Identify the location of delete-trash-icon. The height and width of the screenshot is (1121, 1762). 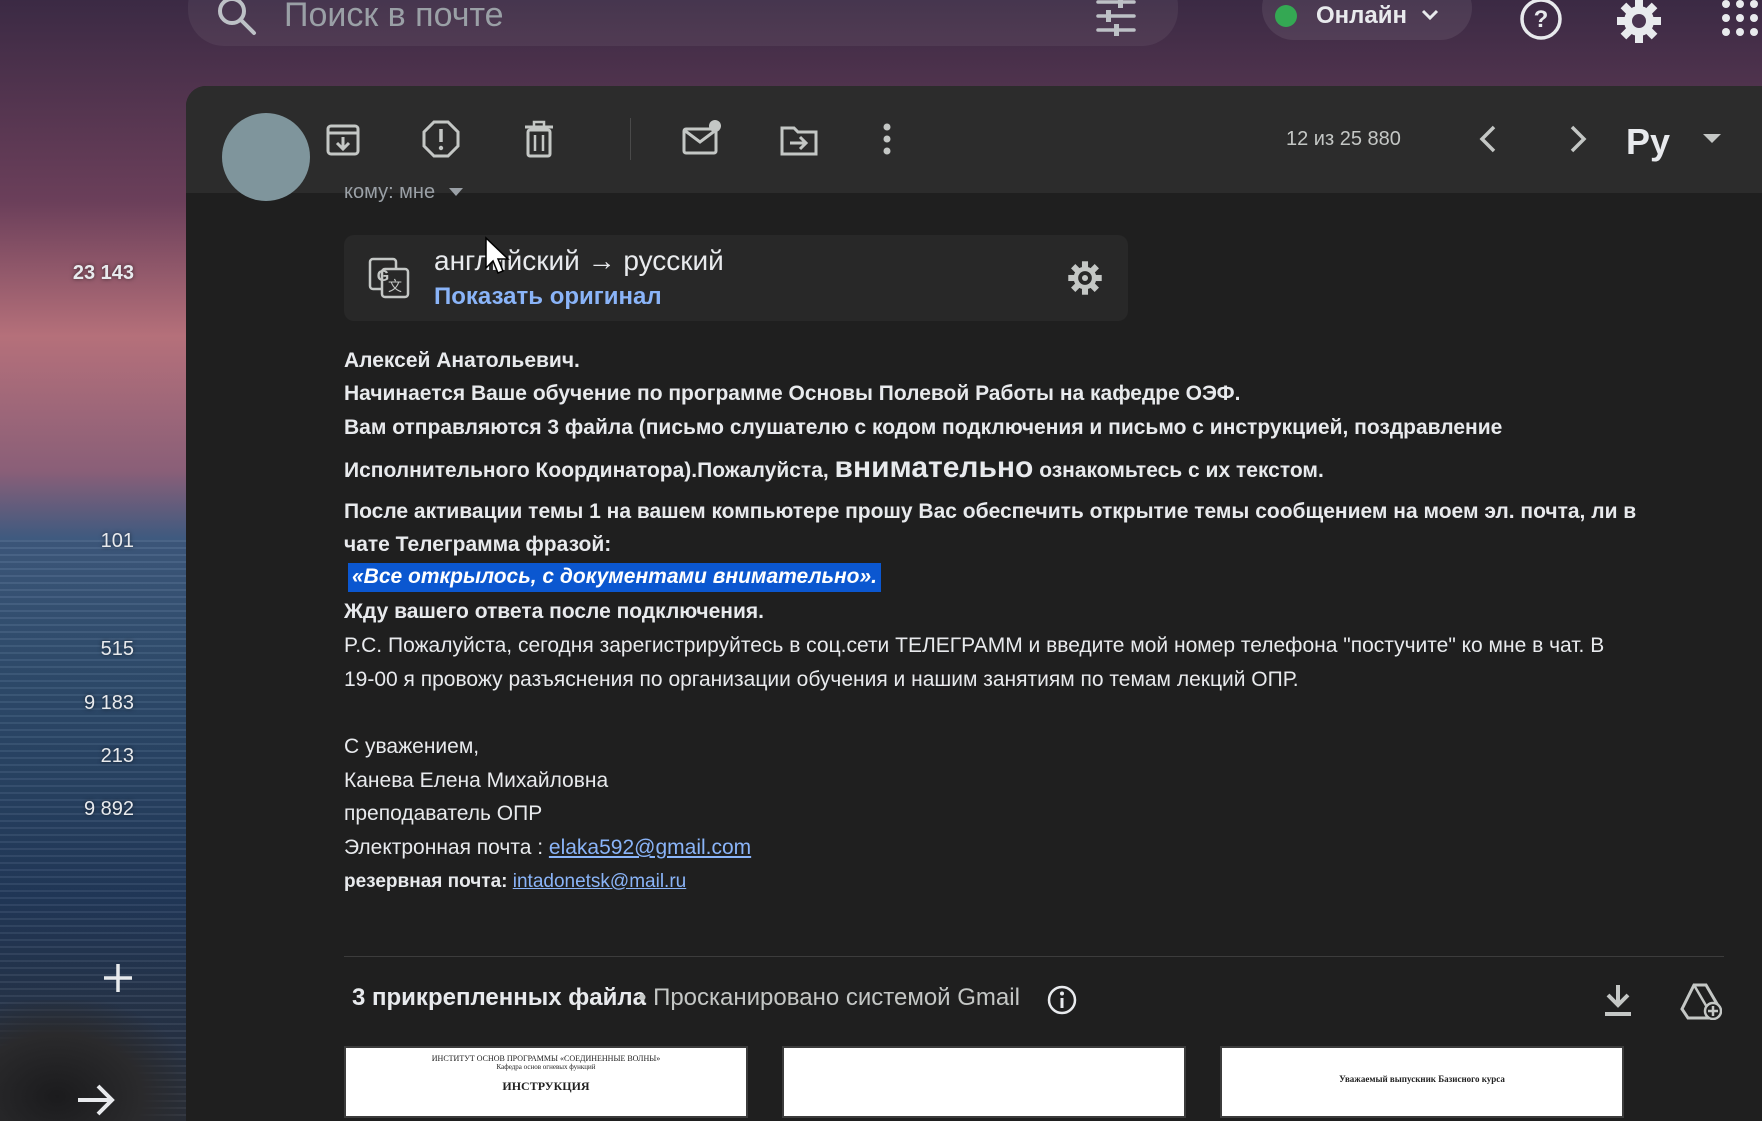
(539, 139).